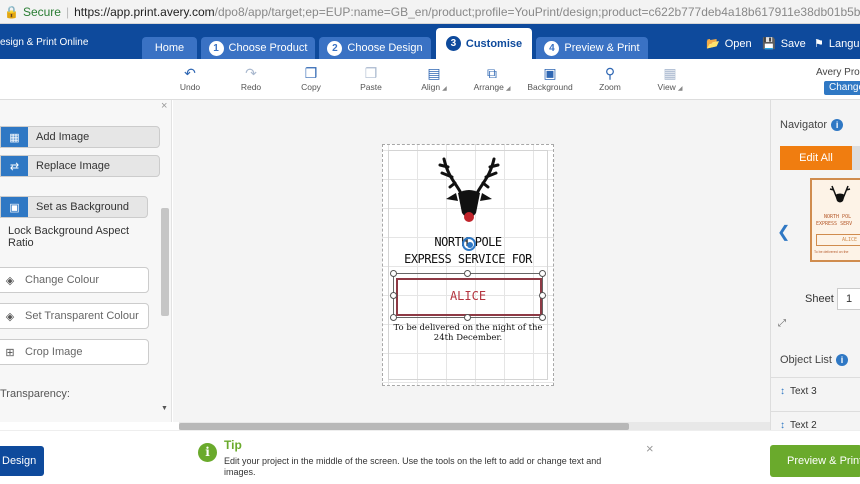 This screenshot has width=860, height=484. I want to click on paste-button: ❐ Paste, so click(371, 78).